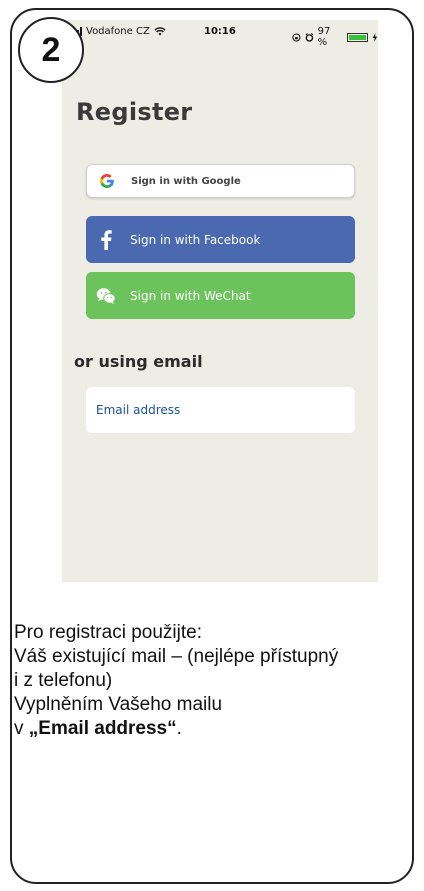 The height and width of the screenshot is (891, 424). What do you see at coordinates (179, 728) in the screenshot?
I see `instruction-line-5-suffix: .` at bounding box center [179, 728].